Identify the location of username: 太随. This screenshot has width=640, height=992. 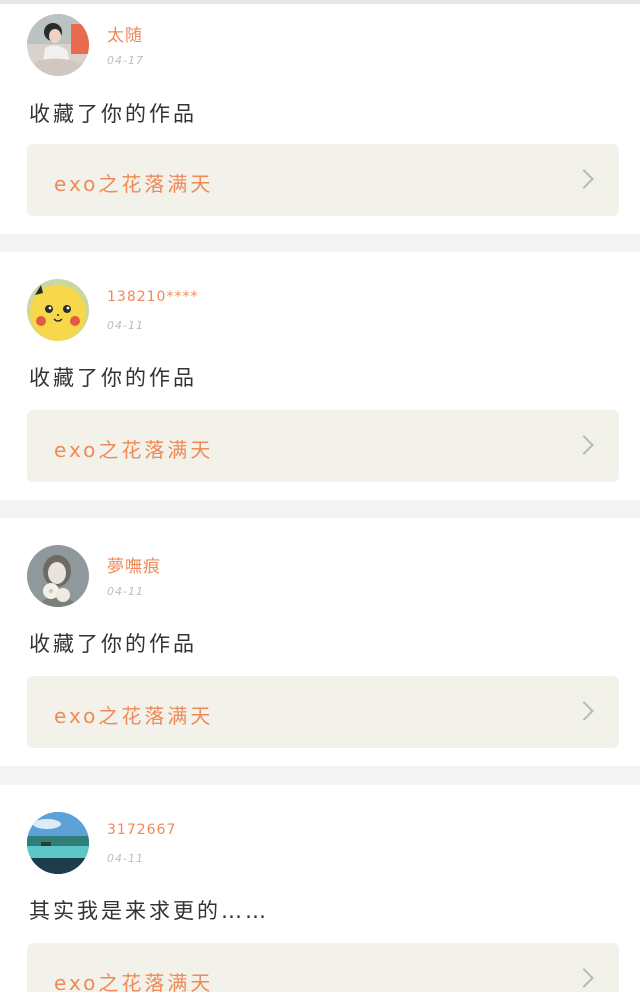
(125, 33).